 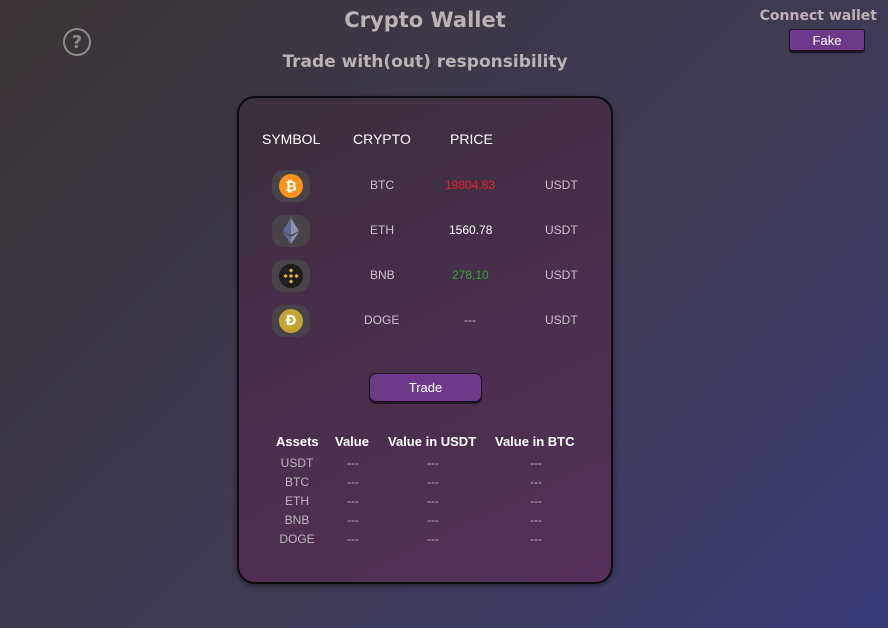 I want to click on price-row: BNB 278.10 USDT, so click(x=425, y=280).